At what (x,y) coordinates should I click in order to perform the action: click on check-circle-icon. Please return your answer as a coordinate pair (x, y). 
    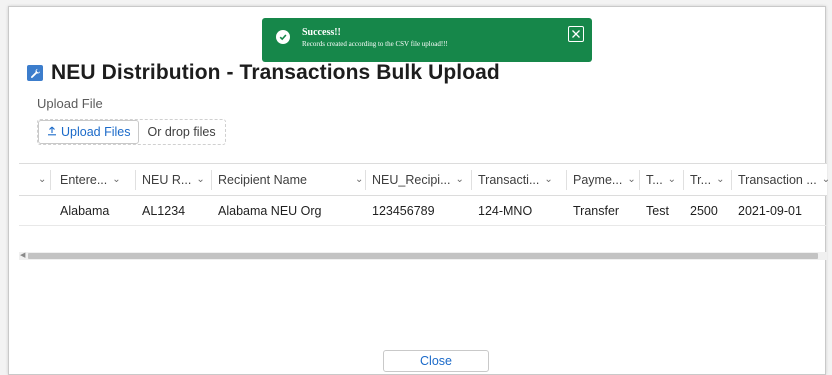
    Looking at the image, I should click on (283, 37).